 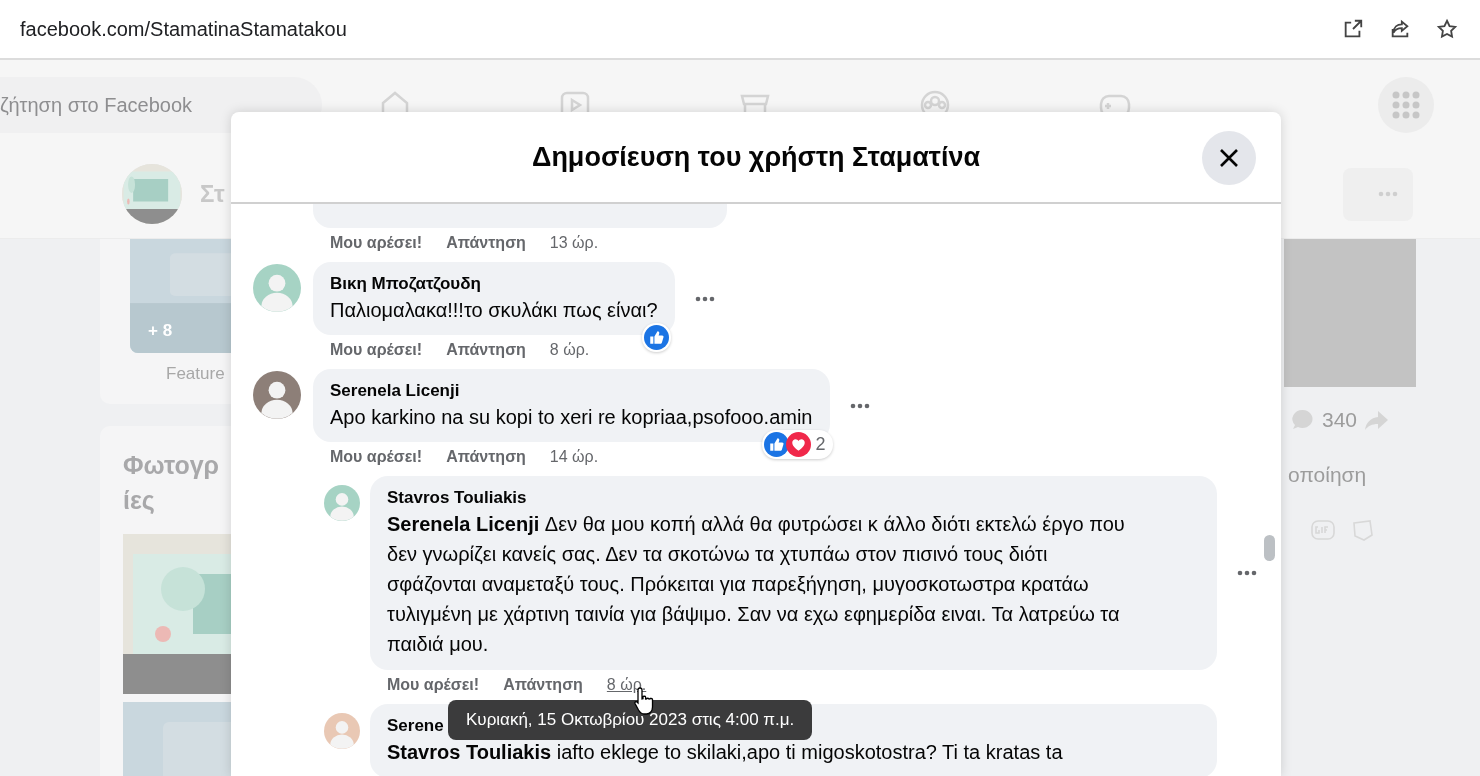 What do you see at coordinates (1323, 530) in the screenshot?
I see `gif-icon` at bounding box center [1323, 530].